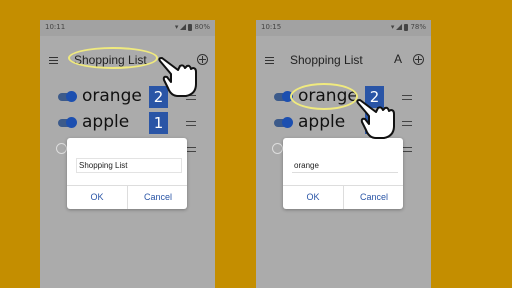  What do you see at coordinates (158, 123) in the screenshot?
I see `item-quantity: 1` at bounding box center [158, 123].